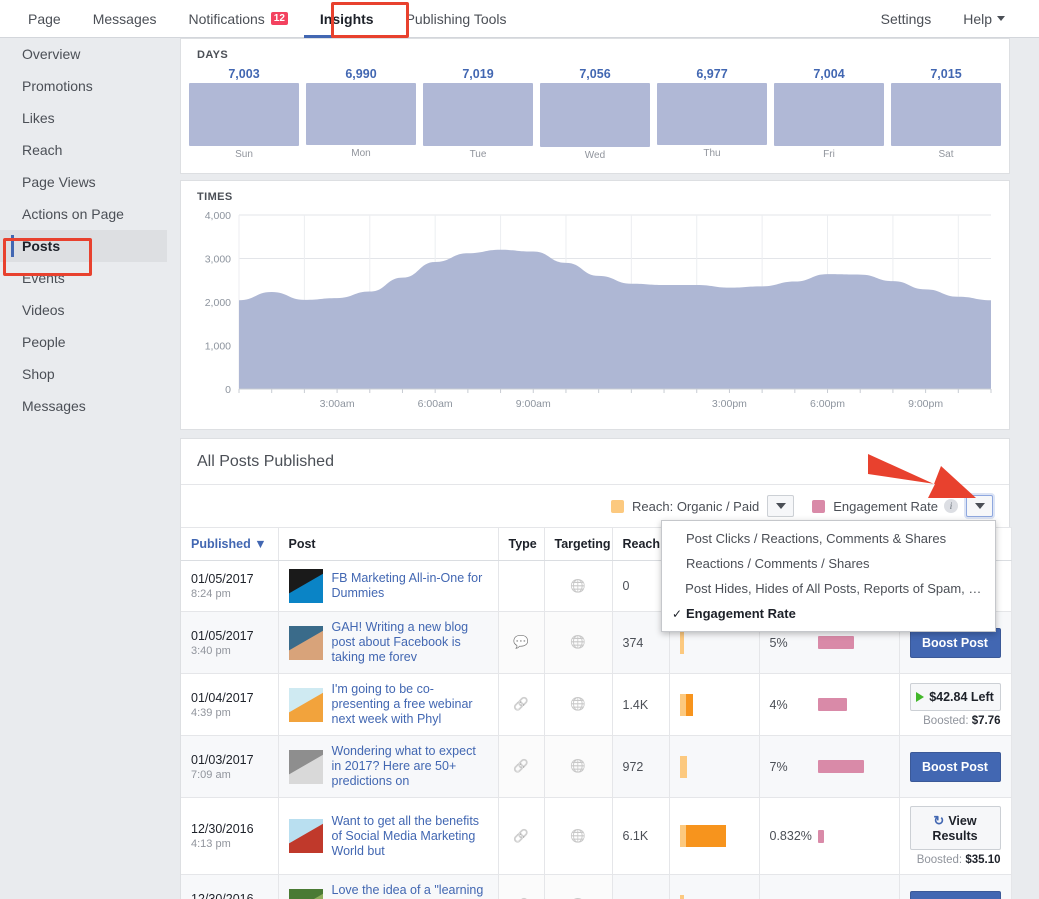 This screenshot has width=1039, height=899. What do you see at coordinates (215, 197) in the screenshot?
I see `times-chart-title: TIMES` at bounding box center [215, 197].